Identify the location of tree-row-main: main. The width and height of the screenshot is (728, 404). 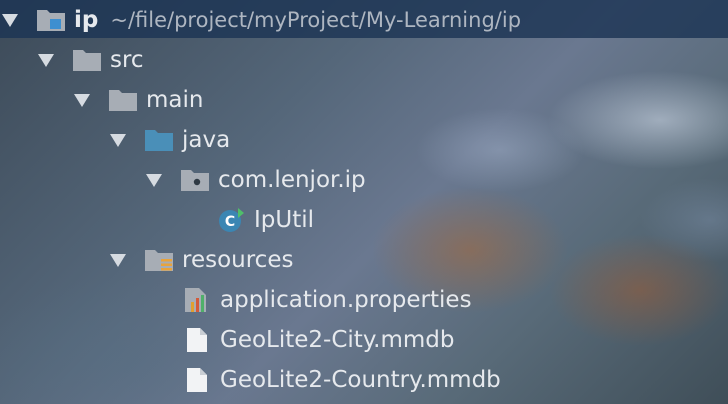
(138, 100).